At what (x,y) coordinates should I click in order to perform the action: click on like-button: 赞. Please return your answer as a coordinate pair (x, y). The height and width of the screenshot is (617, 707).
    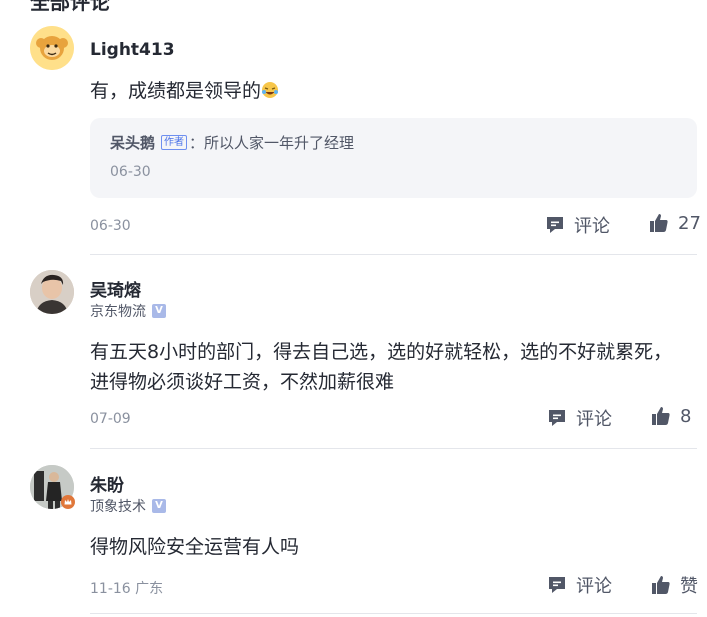
    Looking at the image, I should click on (674, 585).